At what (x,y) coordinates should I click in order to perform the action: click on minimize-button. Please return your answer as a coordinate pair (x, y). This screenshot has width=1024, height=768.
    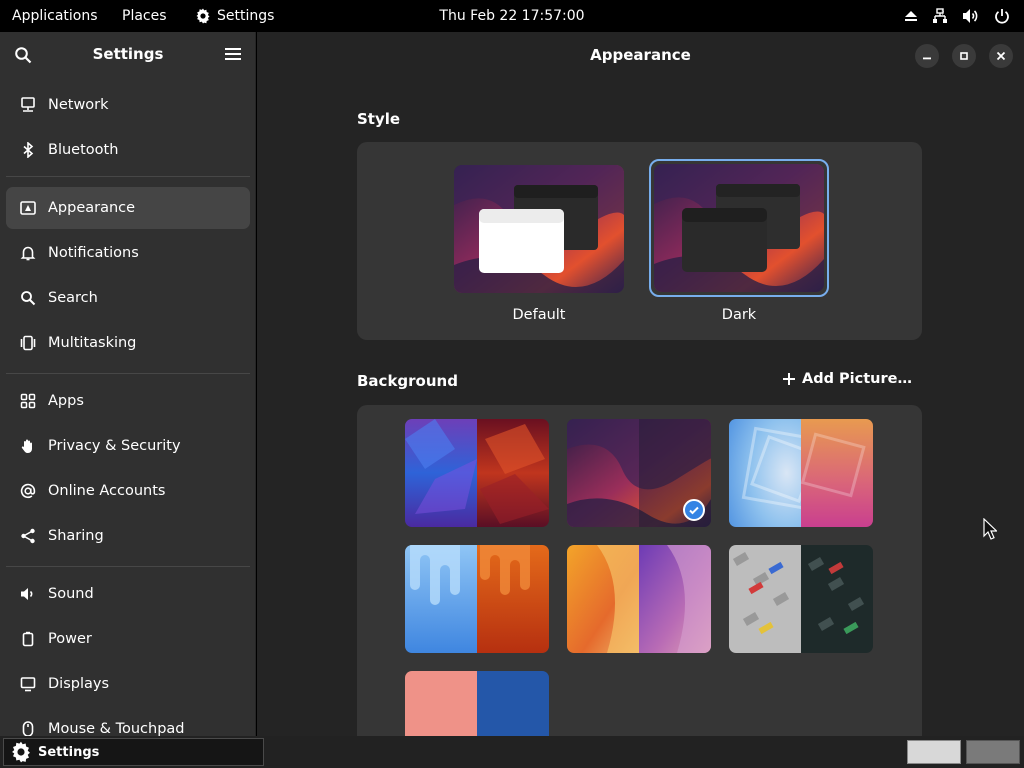
    Looking at the image, I should click on (927, 56).